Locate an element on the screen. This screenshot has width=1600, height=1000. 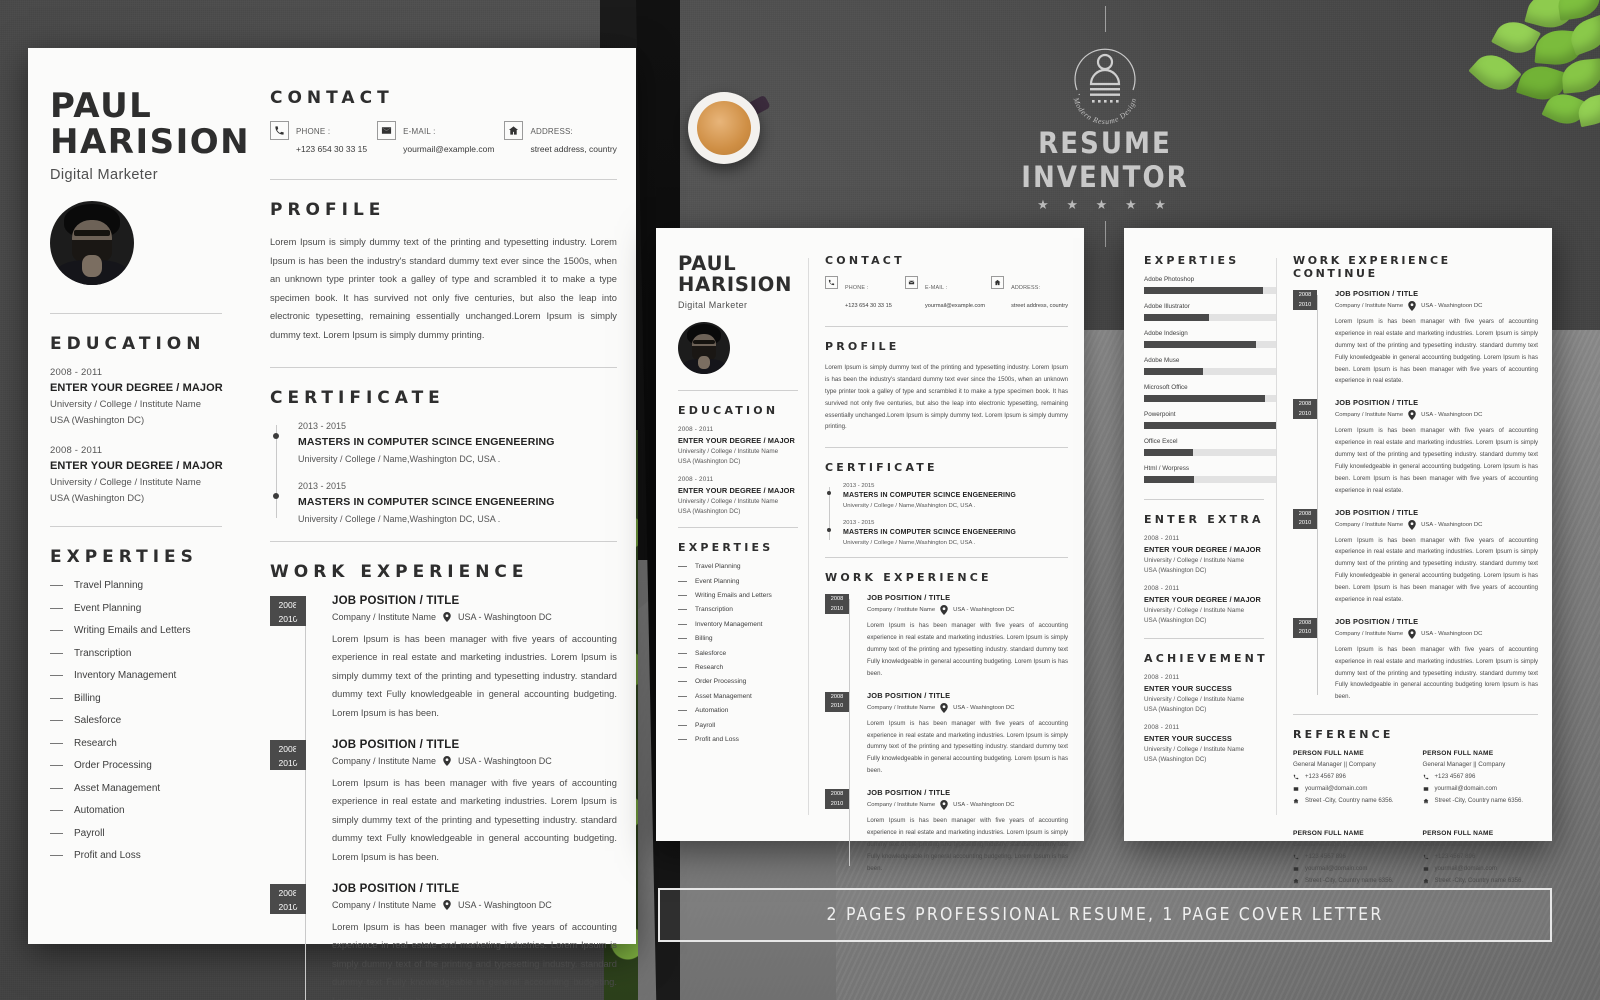
work-experience-heading: WORK EXPERIENCE is located at coordinates (399, 571).